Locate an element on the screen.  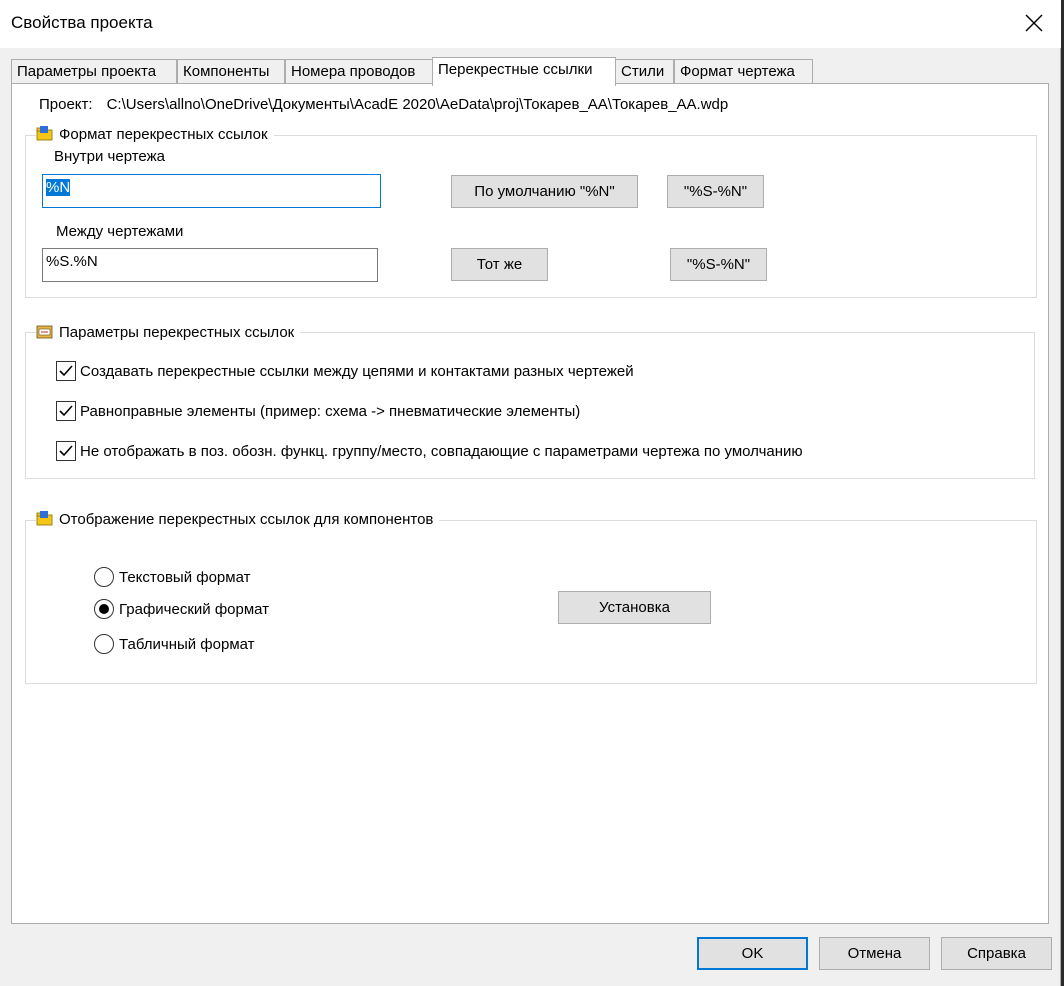
button-label: По умолчанию "%N" is located at coordinates (544, 191).